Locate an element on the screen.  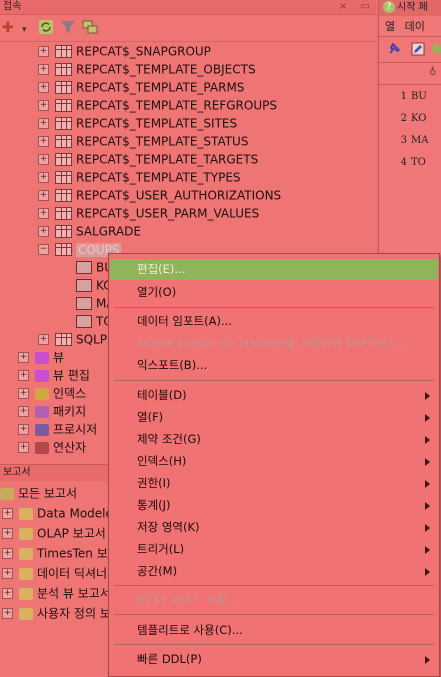
data-grid-row: 3 MA is located at coordinates (410, 141).